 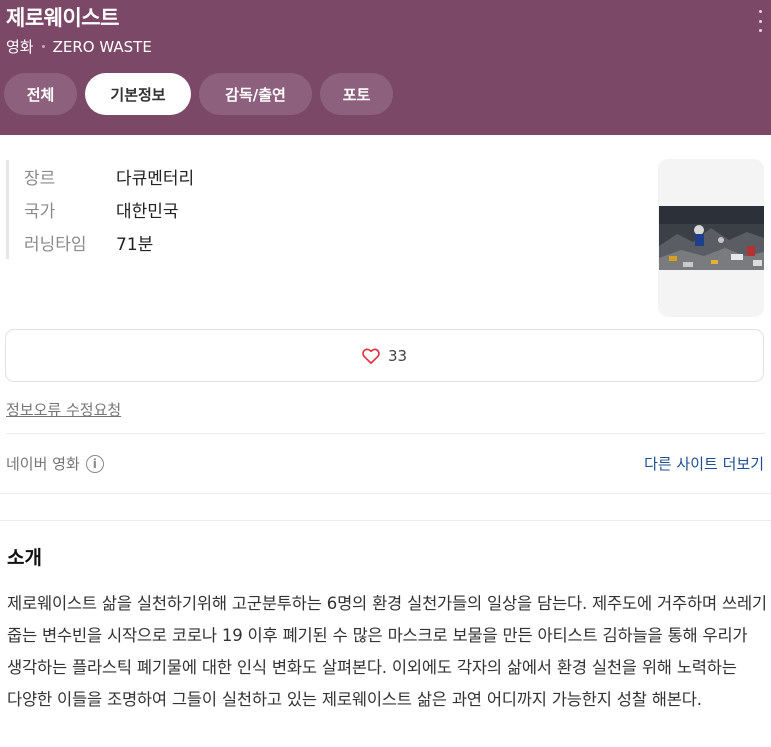 I want to click on original-title: ZERO WASTE, so click(x=102, y=46).